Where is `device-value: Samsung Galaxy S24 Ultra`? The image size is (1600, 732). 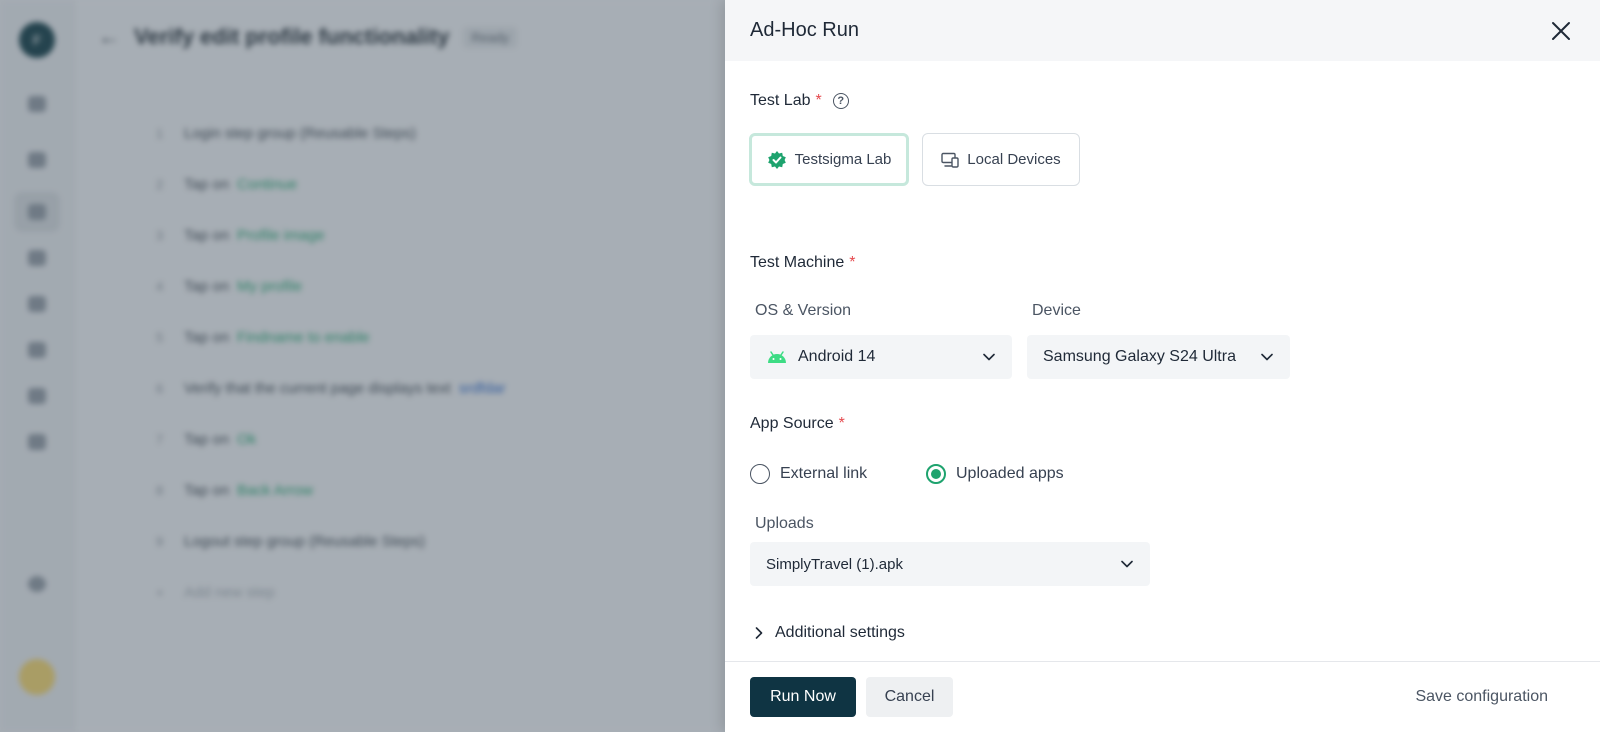 device-value: Samsung Galaxy S24 Ultra is located at coordinates (1139, 356).